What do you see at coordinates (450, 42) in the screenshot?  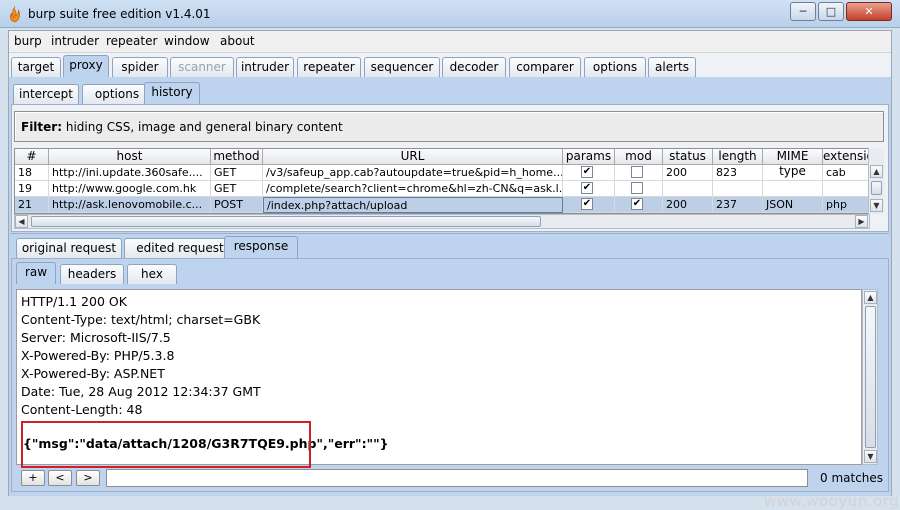 I see `menu-bar: burp intruder repeater window about` at bounding box center [450, 42].